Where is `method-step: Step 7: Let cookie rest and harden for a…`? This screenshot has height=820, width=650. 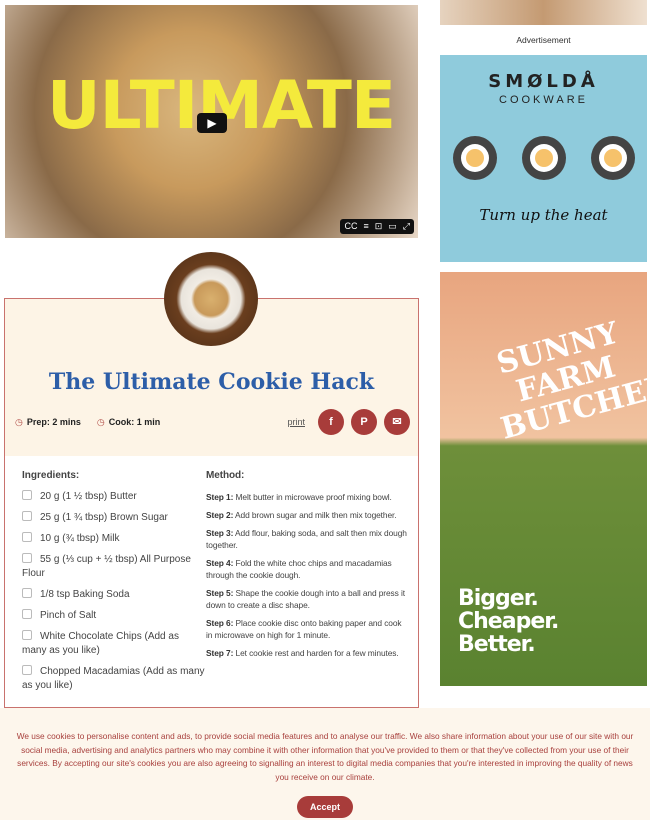
method-step: Step 7: Let cookie rest and harden for a… is located at coordinates (302, 653).